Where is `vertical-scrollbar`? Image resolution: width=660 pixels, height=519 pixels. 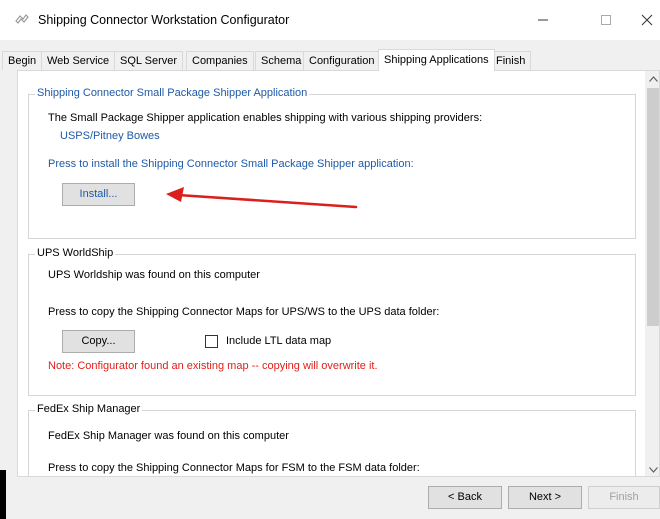 vertical-scrollbar is located at coordinates (652, 273).